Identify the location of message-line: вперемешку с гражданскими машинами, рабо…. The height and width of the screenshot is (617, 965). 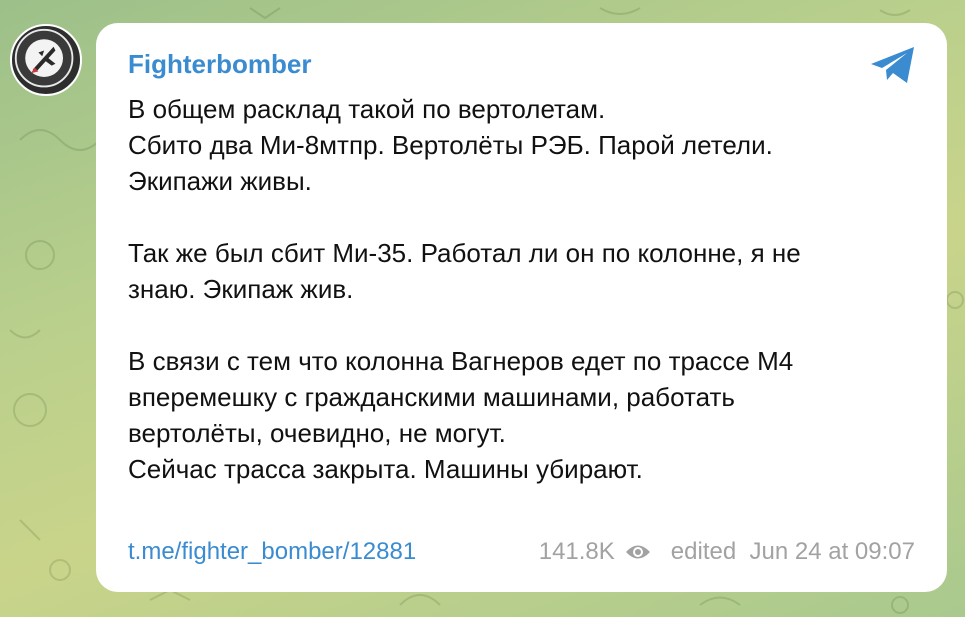
(431, 397).